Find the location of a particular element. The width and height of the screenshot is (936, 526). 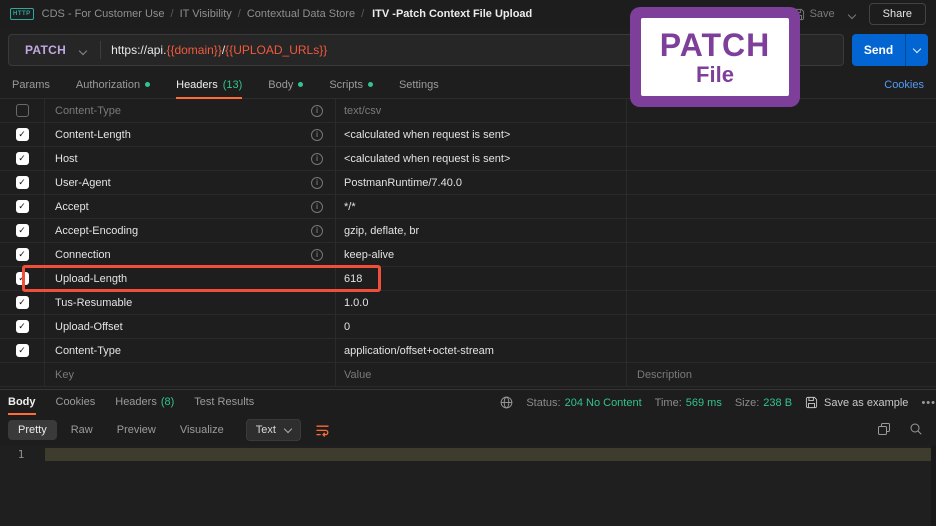

header-value-cell: text/csv is located at coordinates (481, 110).